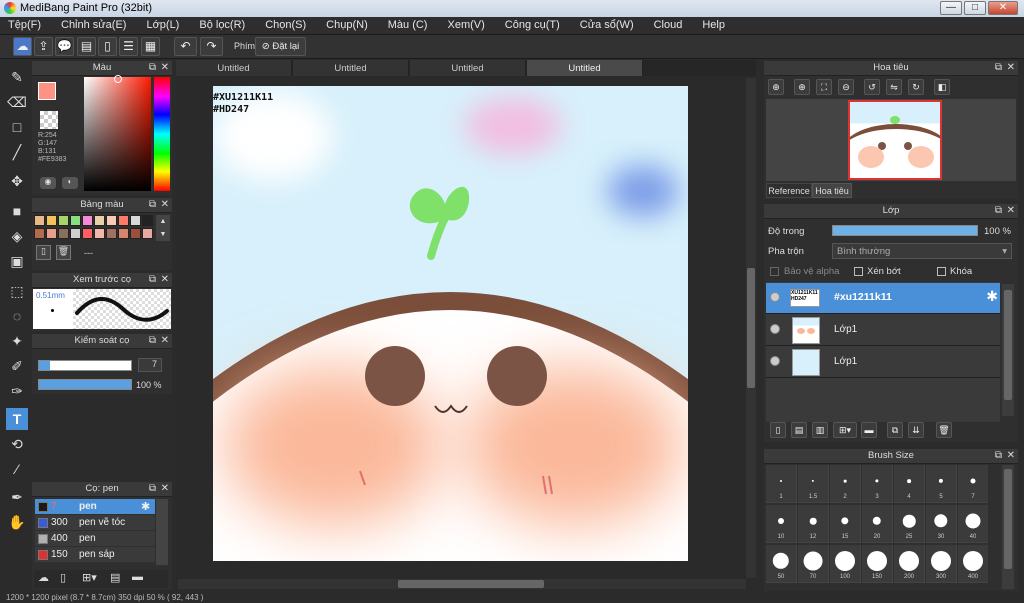 Image resolution: width=1024 pixels, height=603 pixels. Describe the element at coordinates (107, 46) in the screenshot. I see `page-icon: ▯` at that location.